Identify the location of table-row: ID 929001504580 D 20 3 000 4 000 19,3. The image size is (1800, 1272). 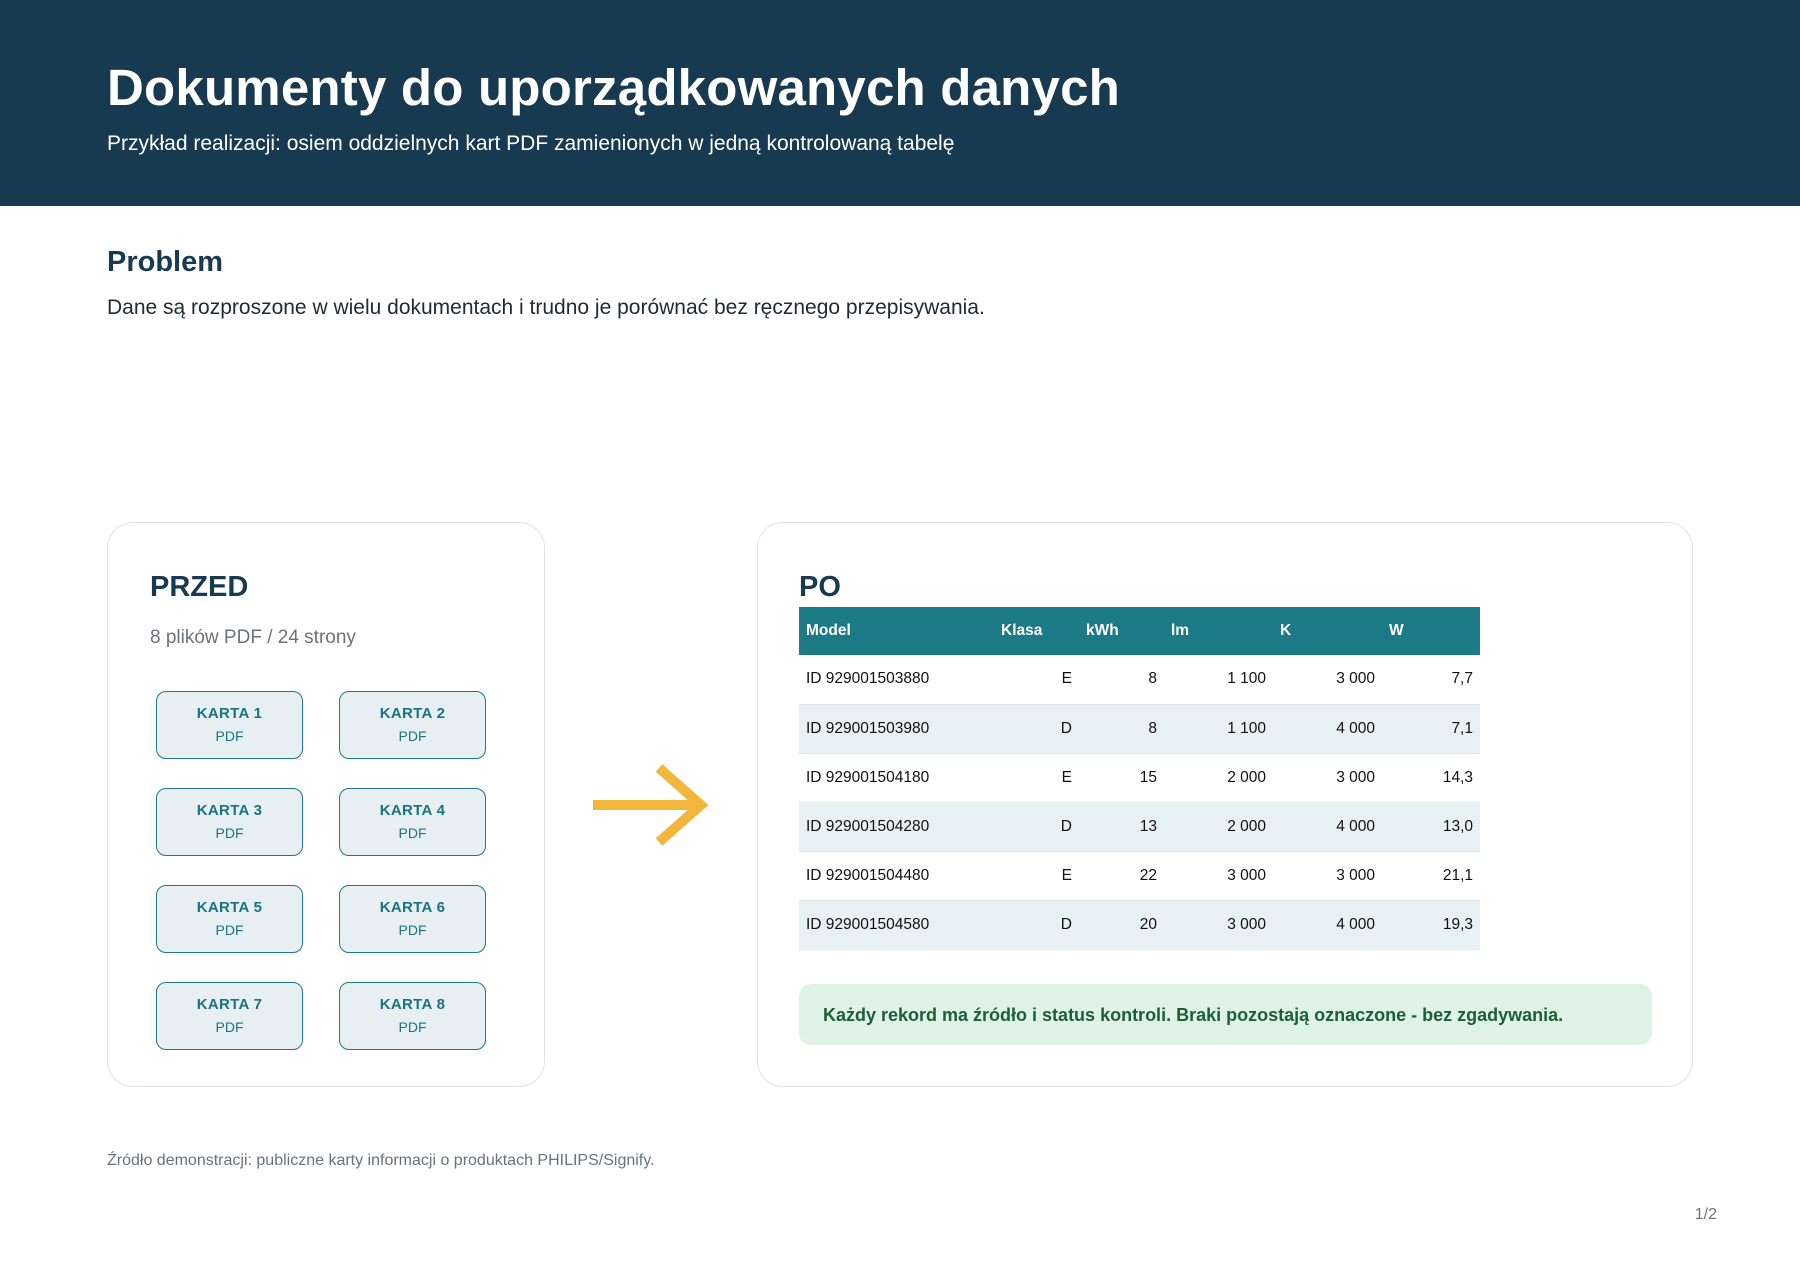
(1139, 925).